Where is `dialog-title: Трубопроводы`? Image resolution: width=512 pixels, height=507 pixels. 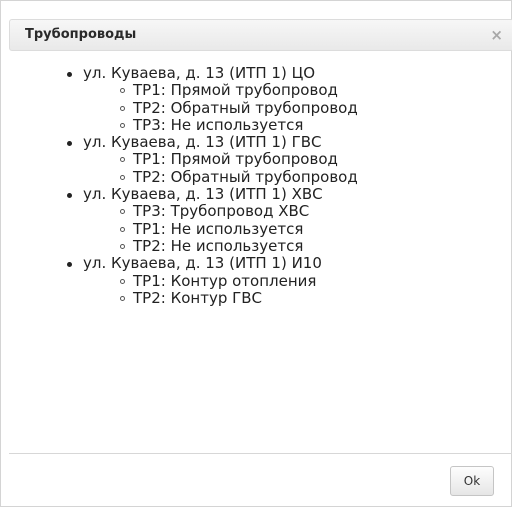
dialog-title: Трубопроводы is located at coordinates (81, 34).